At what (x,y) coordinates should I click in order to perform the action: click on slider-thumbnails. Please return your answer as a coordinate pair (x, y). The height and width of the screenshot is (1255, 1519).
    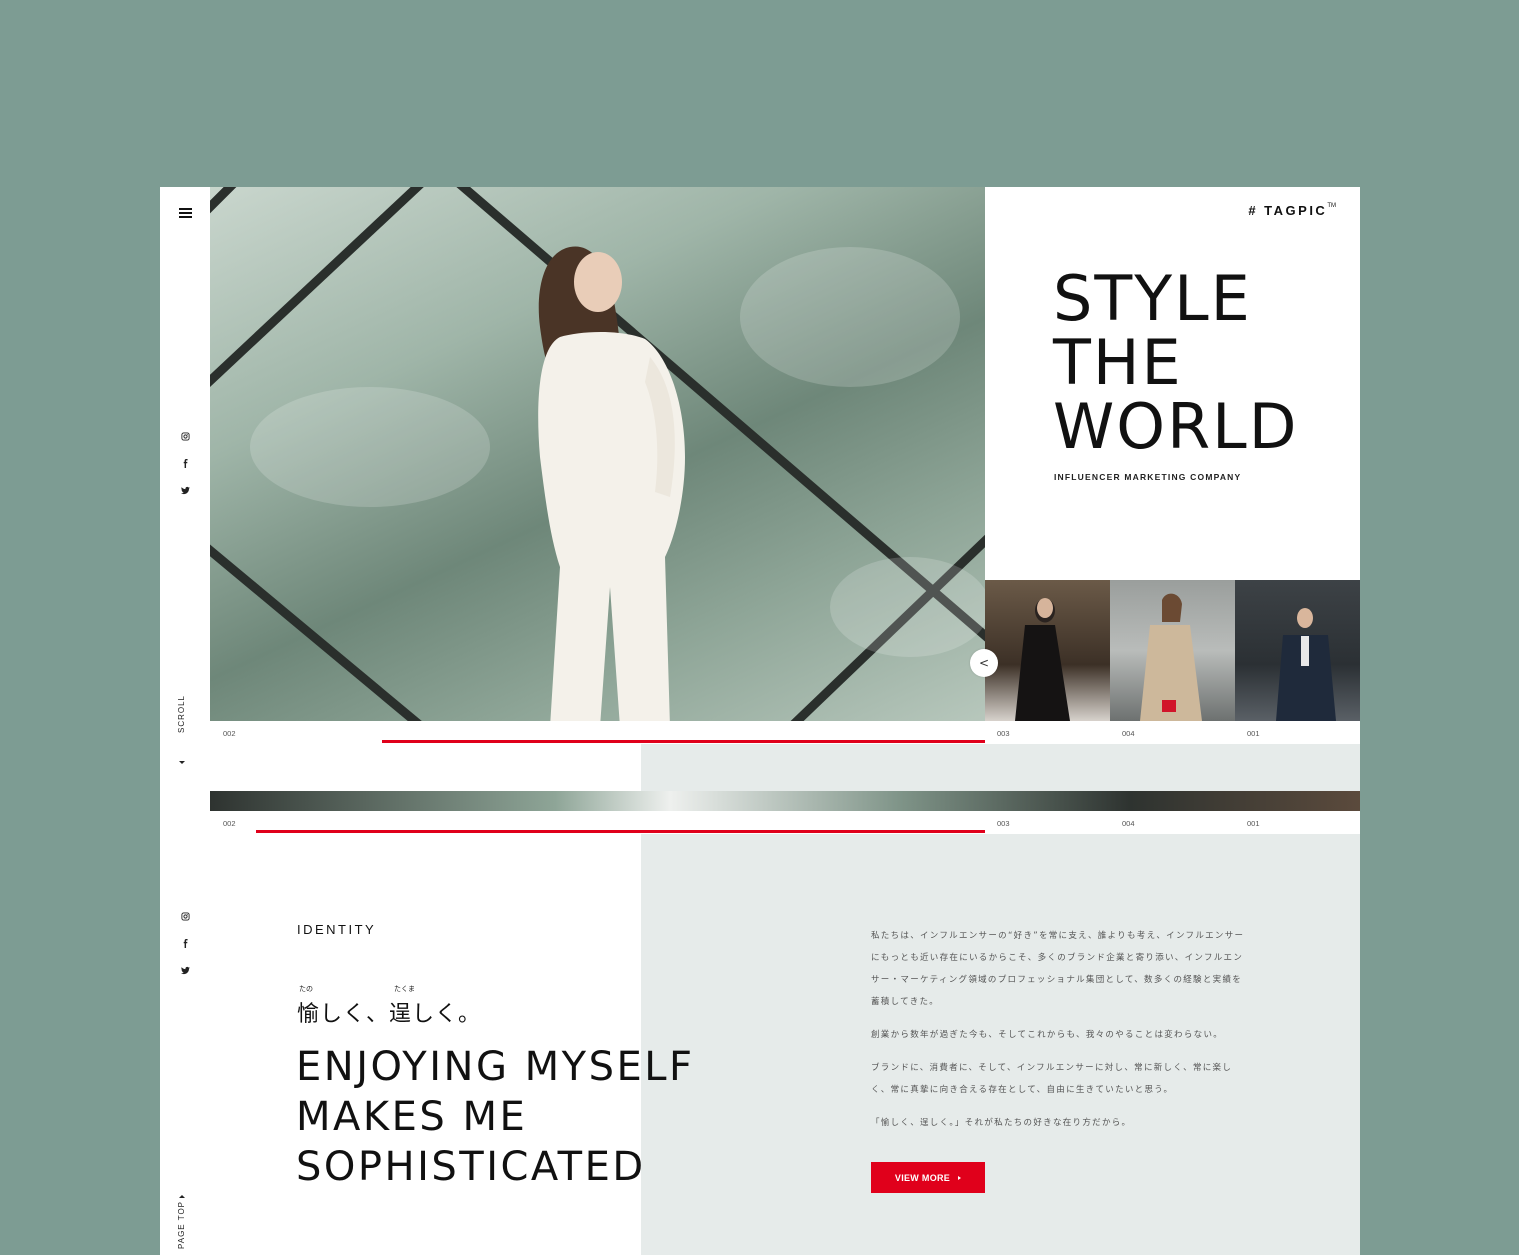
    Looking at the image, I should click on (1172, 650).